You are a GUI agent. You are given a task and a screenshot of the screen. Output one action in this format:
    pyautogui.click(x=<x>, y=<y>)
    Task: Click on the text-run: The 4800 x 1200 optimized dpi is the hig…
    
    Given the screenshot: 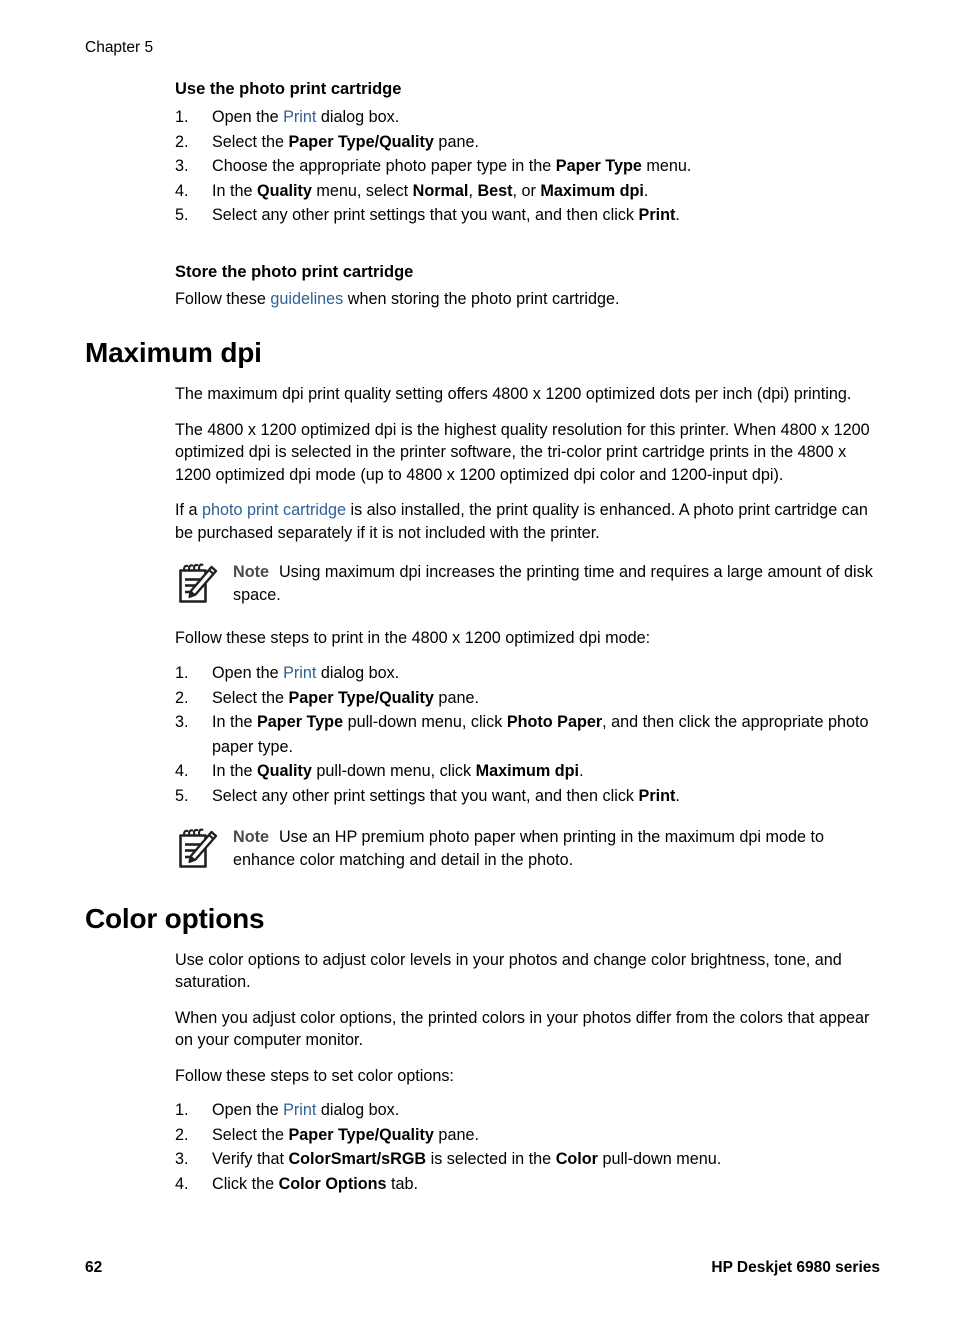 What is the action you would take?
    pyautogui.click(x=522, y=452)
    